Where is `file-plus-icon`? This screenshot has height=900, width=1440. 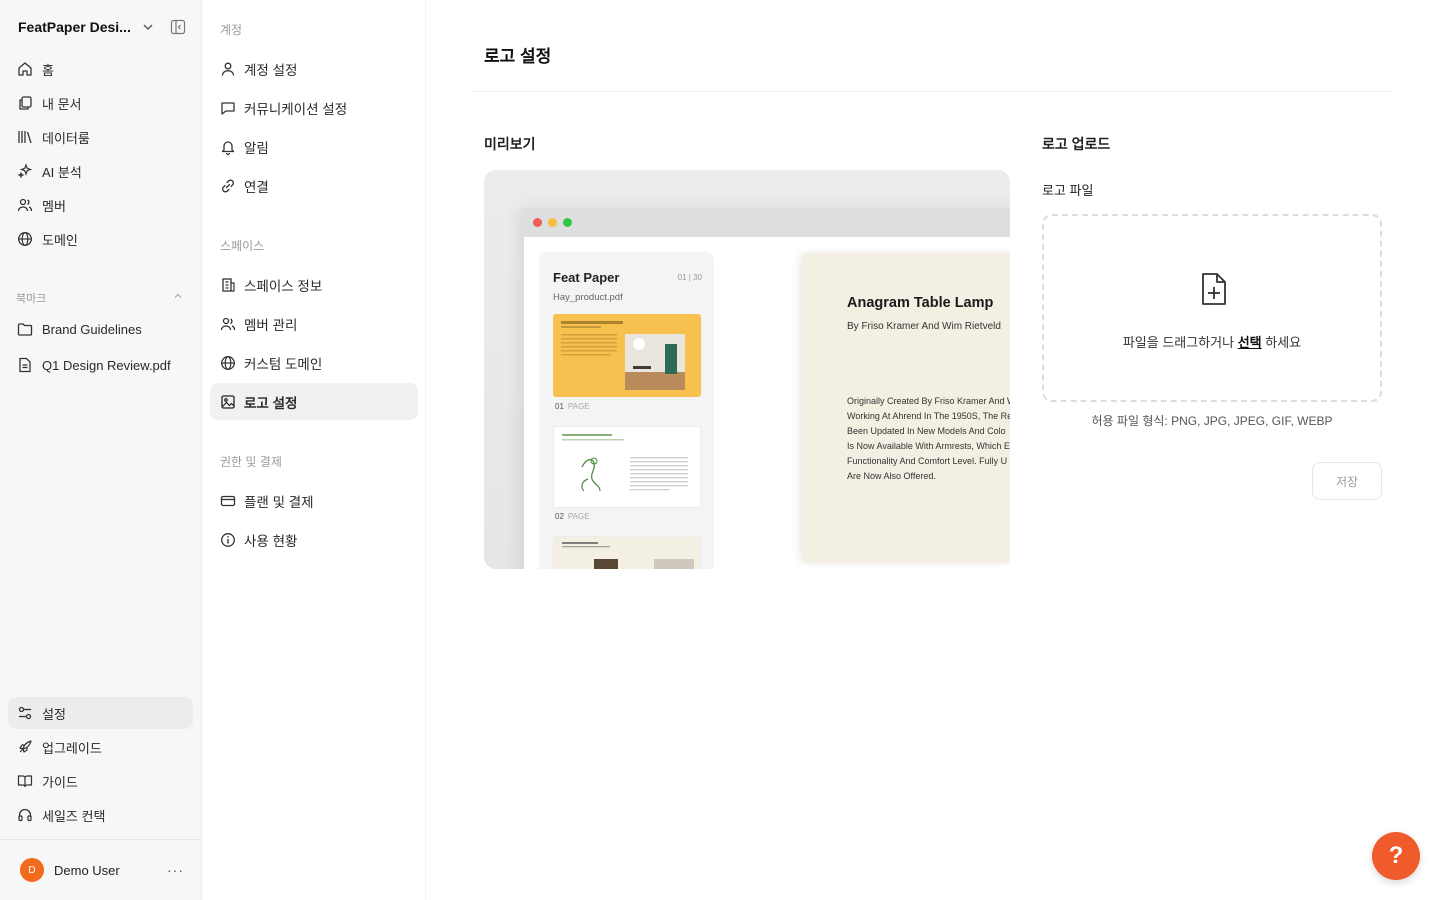
file-plus-icon is located at coordinates (1214, 289).